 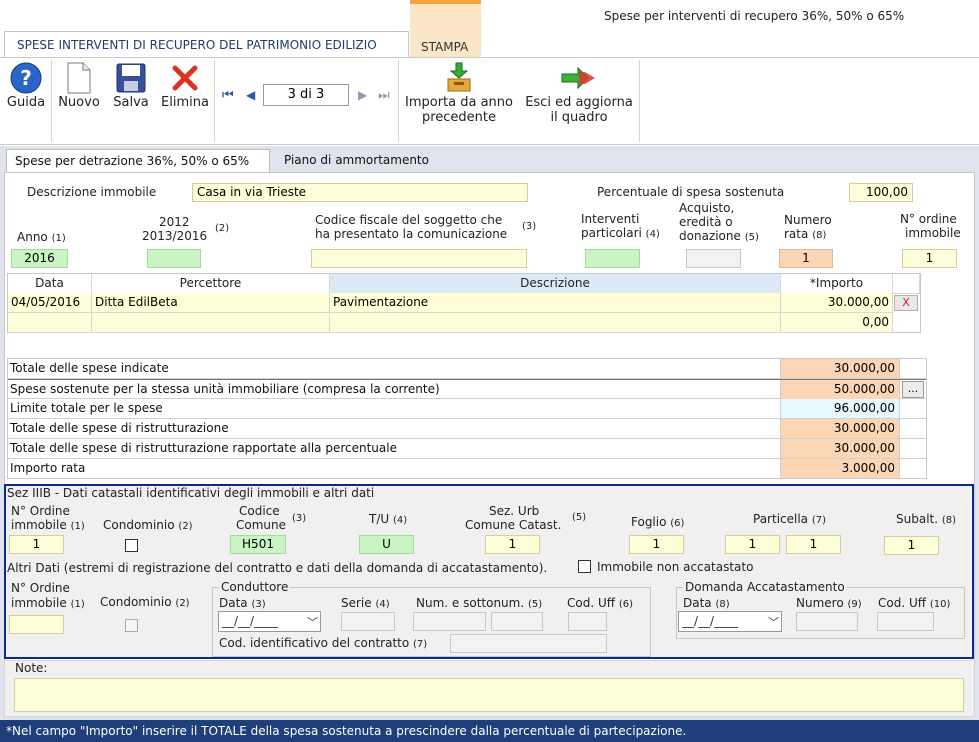 What do you see at coordinates (211, 323) in the screenshot?
I see `table-cell-percettore` at bounding box center [211, 323].